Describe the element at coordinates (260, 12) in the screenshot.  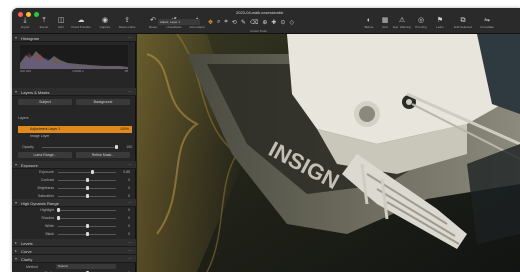
I see `document-title: 2023-04-walk.cosessionbb` at that location.